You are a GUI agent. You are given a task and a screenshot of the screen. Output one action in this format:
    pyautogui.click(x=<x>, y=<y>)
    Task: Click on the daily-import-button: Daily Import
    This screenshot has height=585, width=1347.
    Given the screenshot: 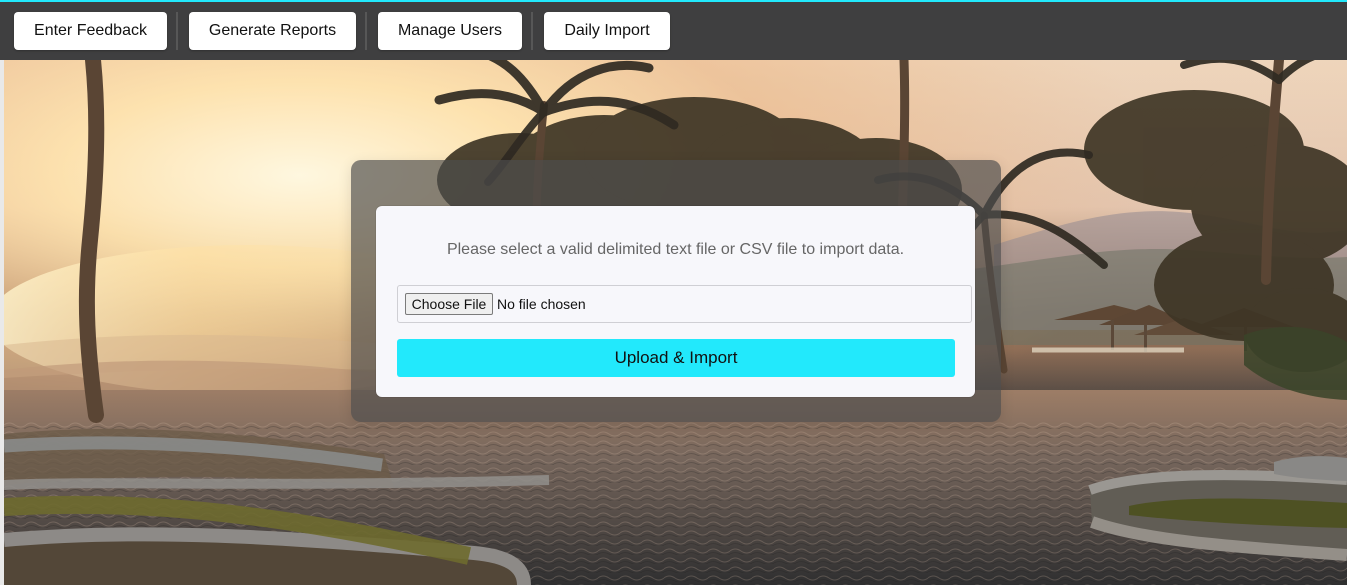 What is the action you would take?
    pyautogui.click(x=607, y=31)
    